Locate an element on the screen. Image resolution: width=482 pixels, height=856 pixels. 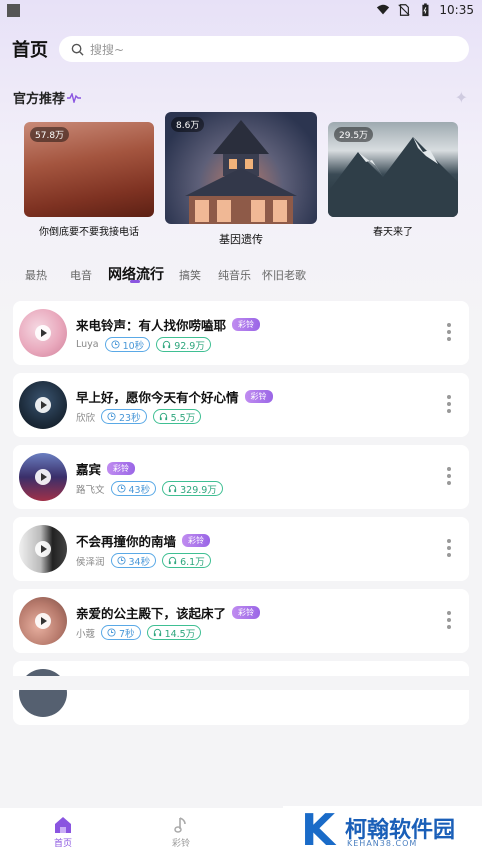
duration-pill: 43秒 is located at coordinates (133, 488).